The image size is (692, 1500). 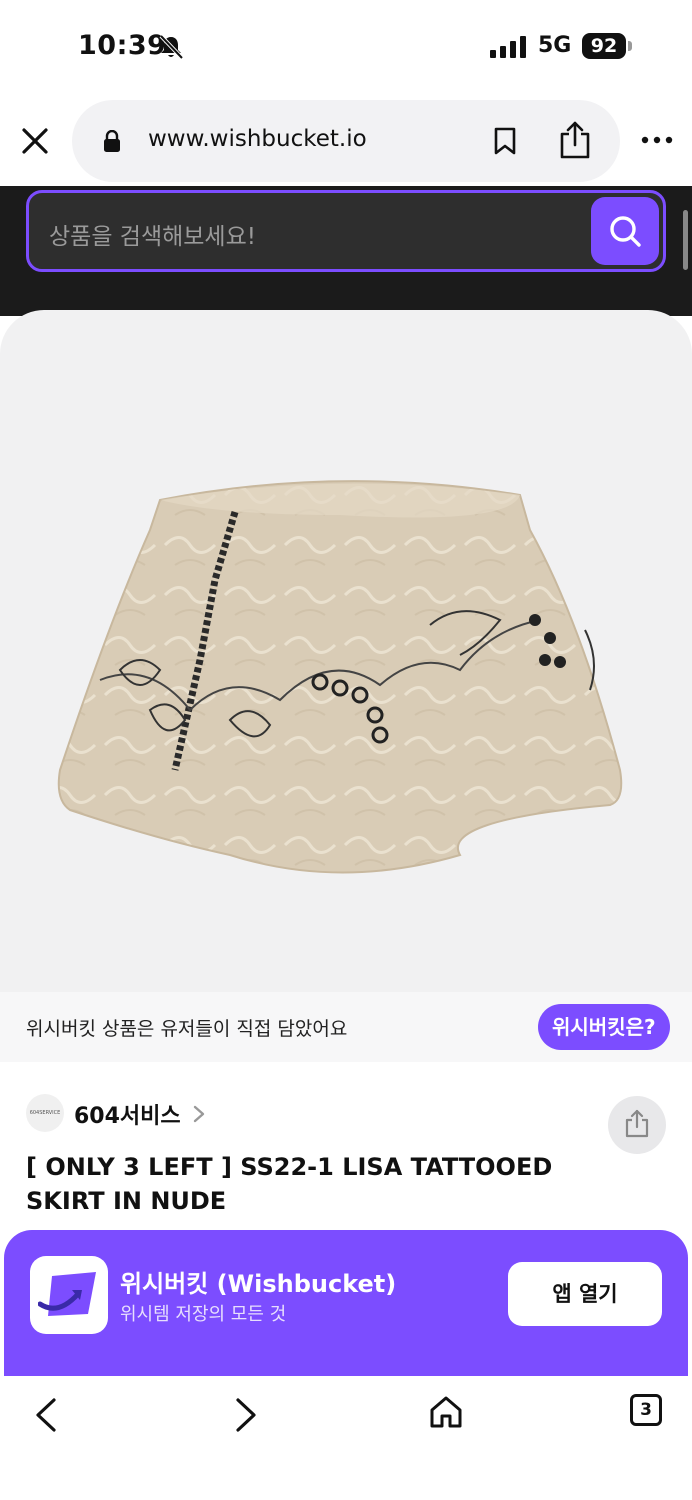 I want to click on seller-name: 604서비스, so click(x=127, y=1116).